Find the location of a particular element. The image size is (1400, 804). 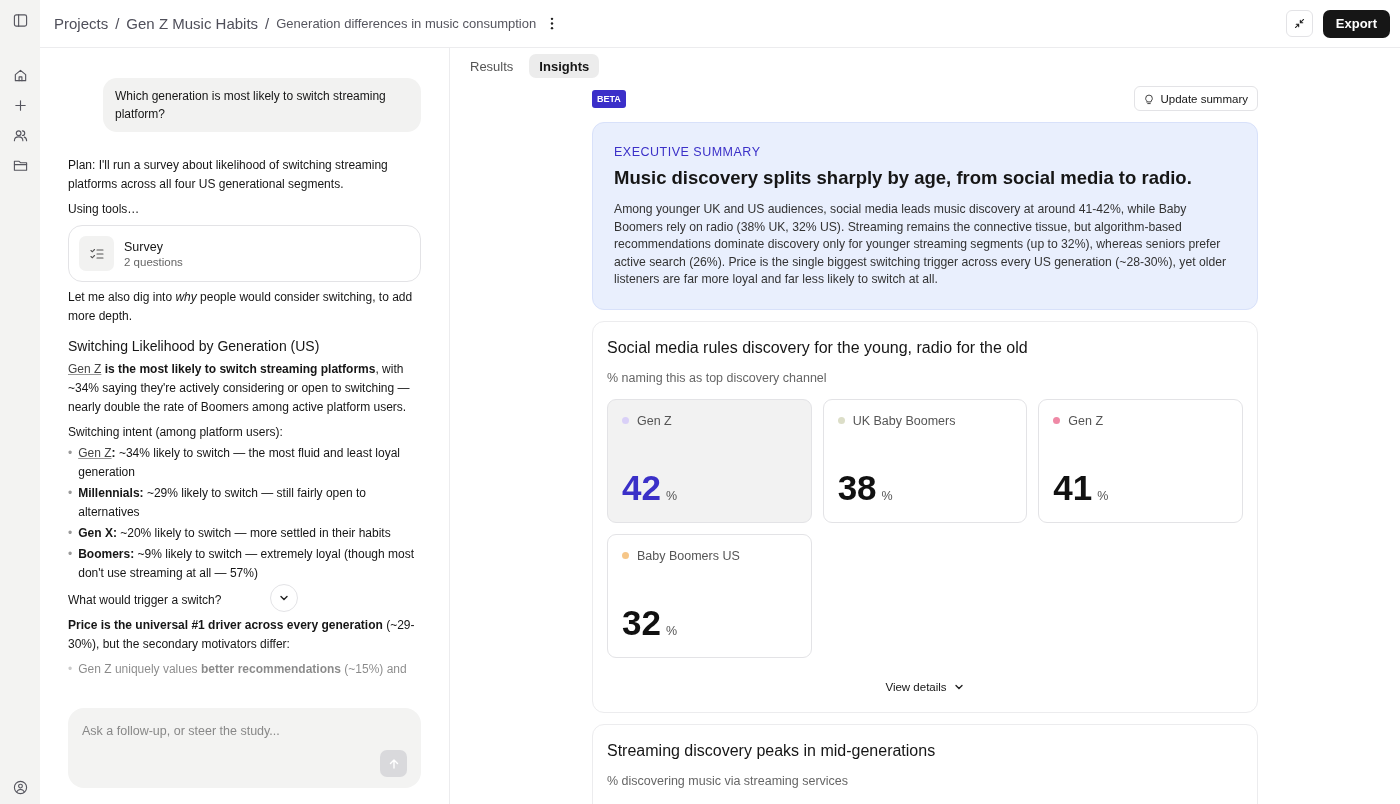

chat-paragraph: Switching intent (among platform users): is located at coordinates (175, 432).